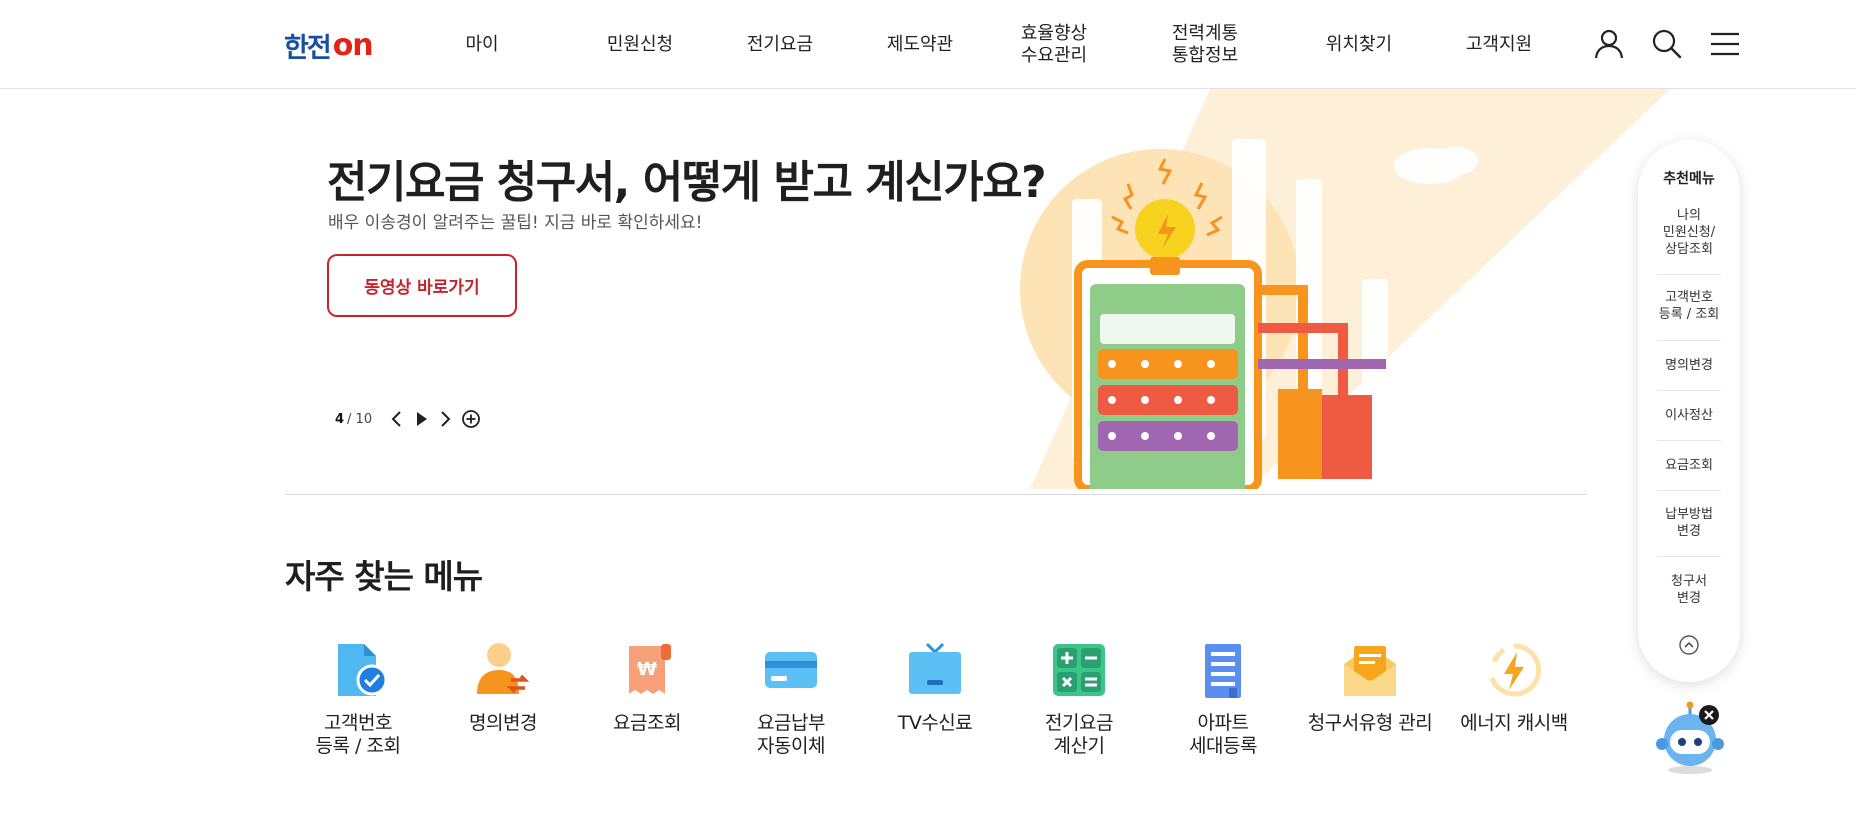  Describe the element at coordinates (471, 419) in the screenshot. I see `add-circle-icon` at that location.